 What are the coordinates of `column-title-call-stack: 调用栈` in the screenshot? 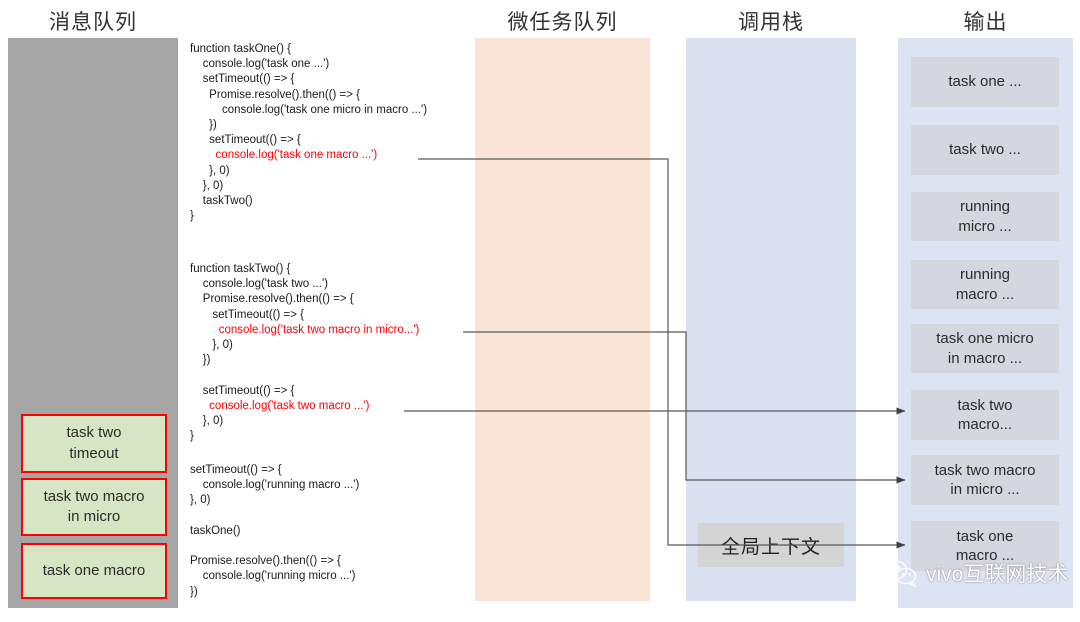 It's located at (771, 22).